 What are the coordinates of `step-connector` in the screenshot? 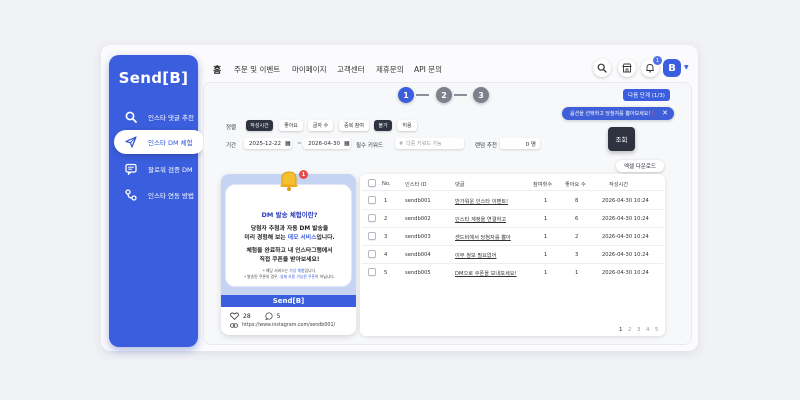 It's located at (460, 95).